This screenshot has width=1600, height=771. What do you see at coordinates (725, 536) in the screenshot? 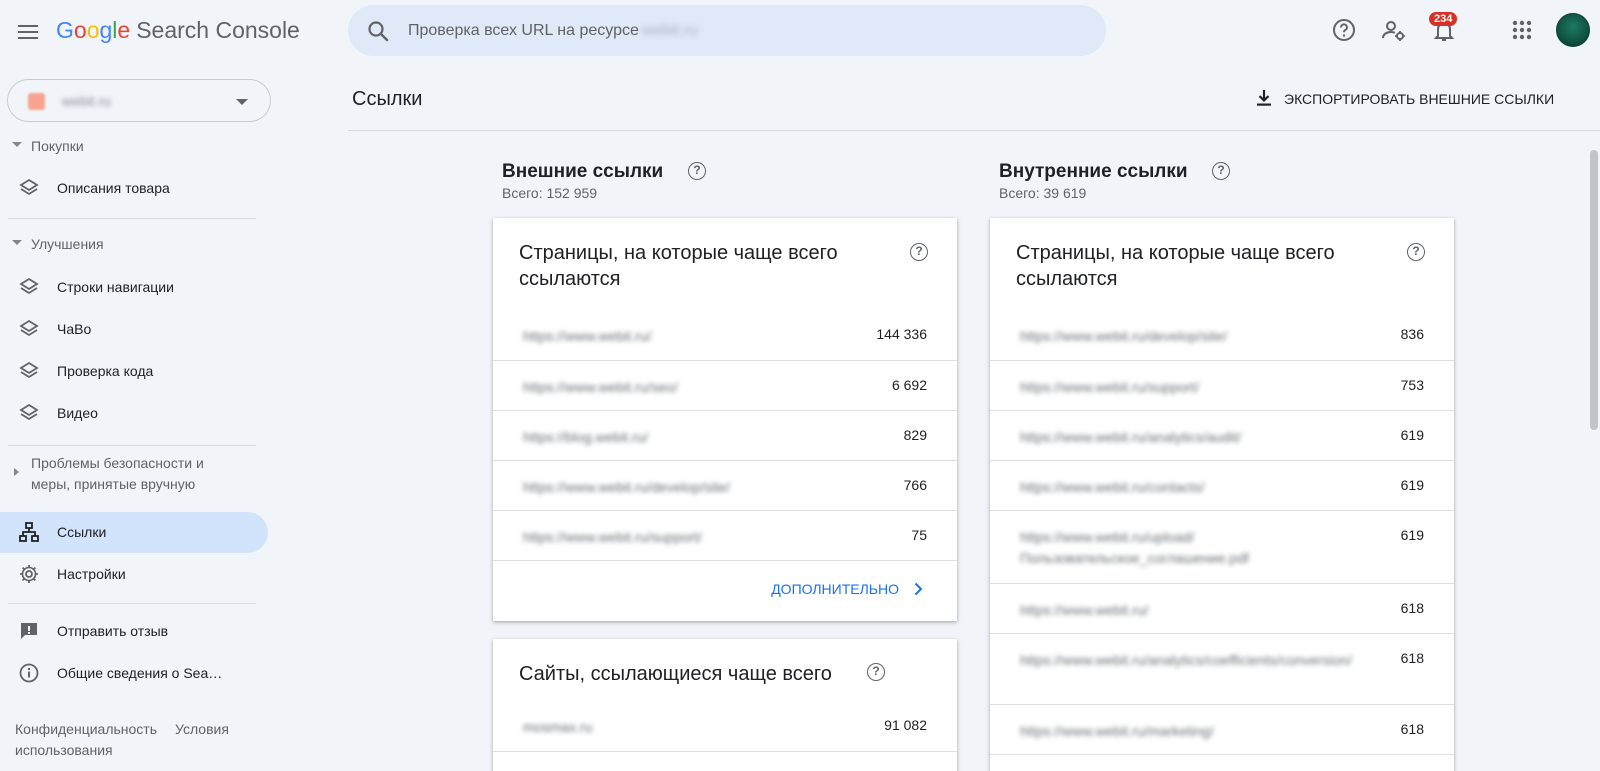
I see `table-row: https://www.webit.ru/support/ 75` at bounding box center [725, 536].